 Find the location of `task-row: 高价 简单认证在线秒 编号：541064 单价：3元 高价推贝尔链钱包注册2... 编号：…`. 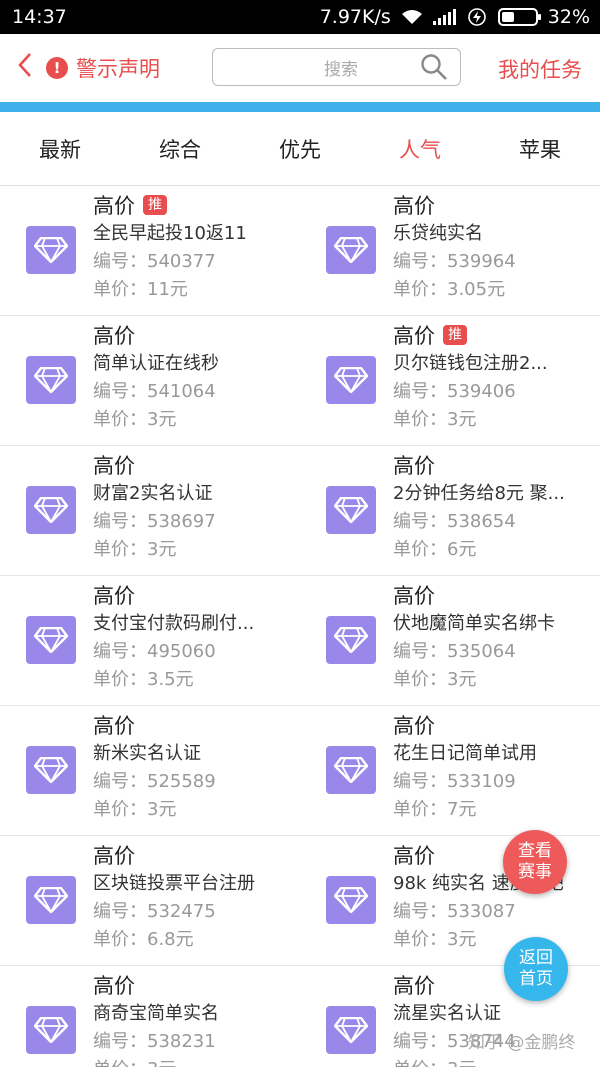

task-row: 高价 简单认证在线秒 编号：541064 单价：3元 高价推贝尔链钱包注册2... 编号：… is located at coordinates (300, 381).